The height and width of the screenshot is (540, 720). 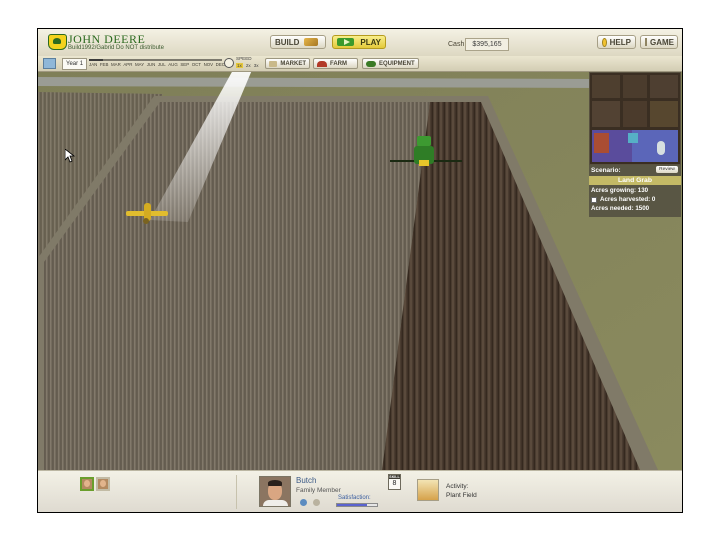 I want to click on minimap, so click(x=635, y=118).